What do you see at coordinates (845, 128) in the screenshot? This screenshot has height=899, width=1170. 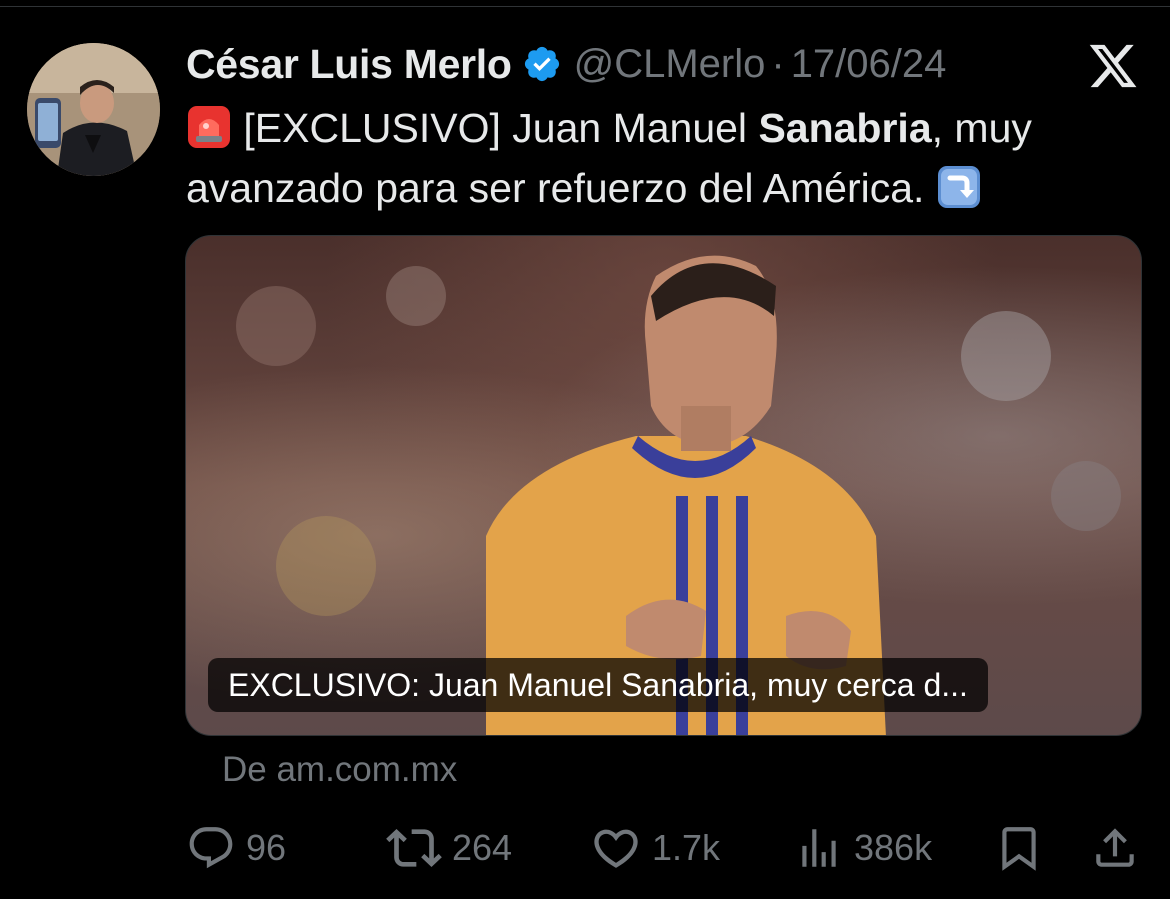 I see `tweet-text-bold: Sanabria` at bounding box center [845, 128].